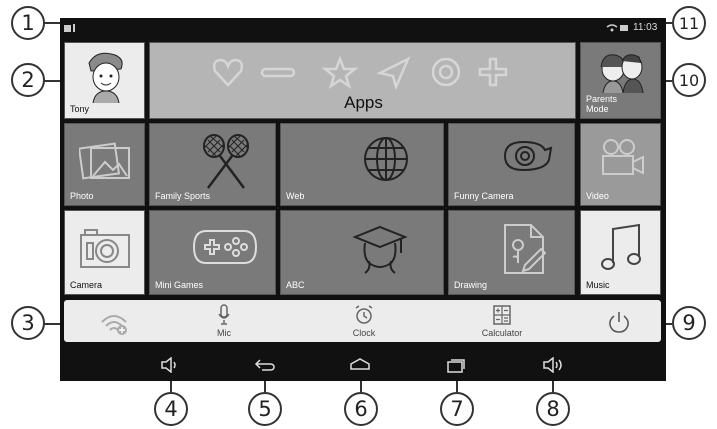 This screenshot has height=429, width=717. I want to click on apps-tile: Apps, so click(362, 80).